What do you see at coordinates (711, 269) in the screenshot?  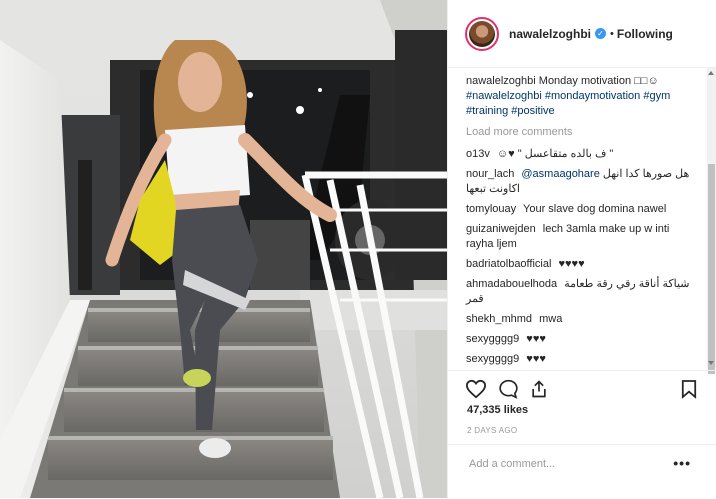 I see `scrollbar-thumb` at bounding box center [711, 269].